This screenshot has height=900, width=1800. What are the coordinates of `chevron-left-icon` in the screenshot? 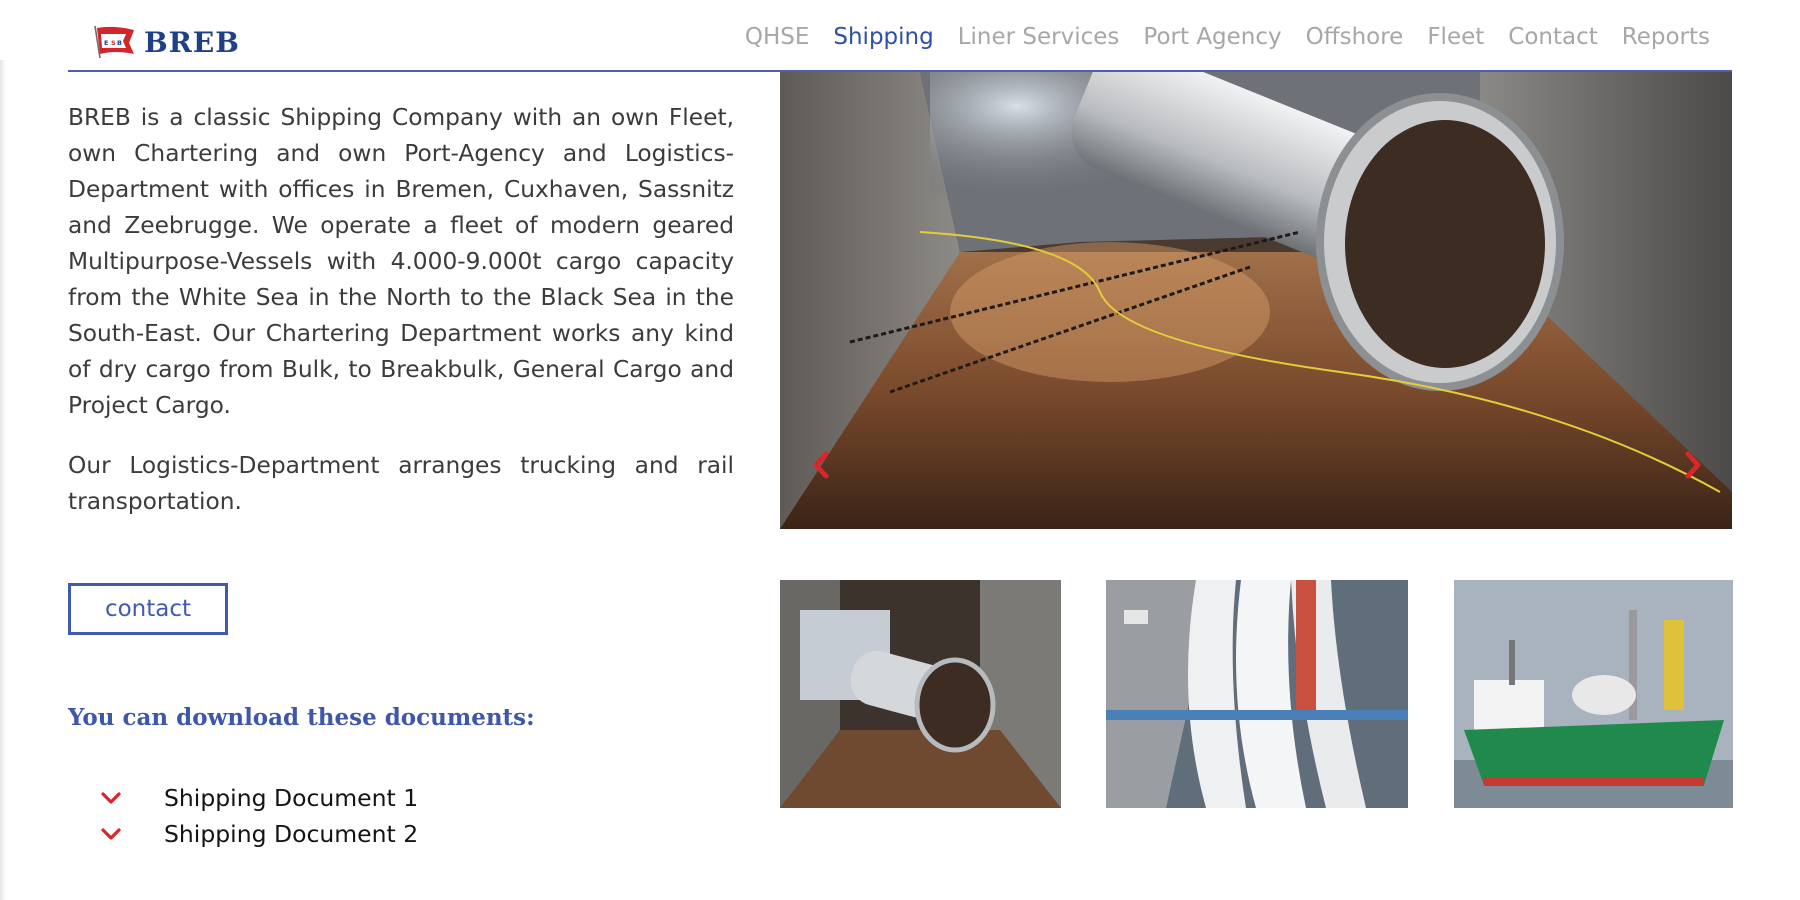 It's located at (821, 465).